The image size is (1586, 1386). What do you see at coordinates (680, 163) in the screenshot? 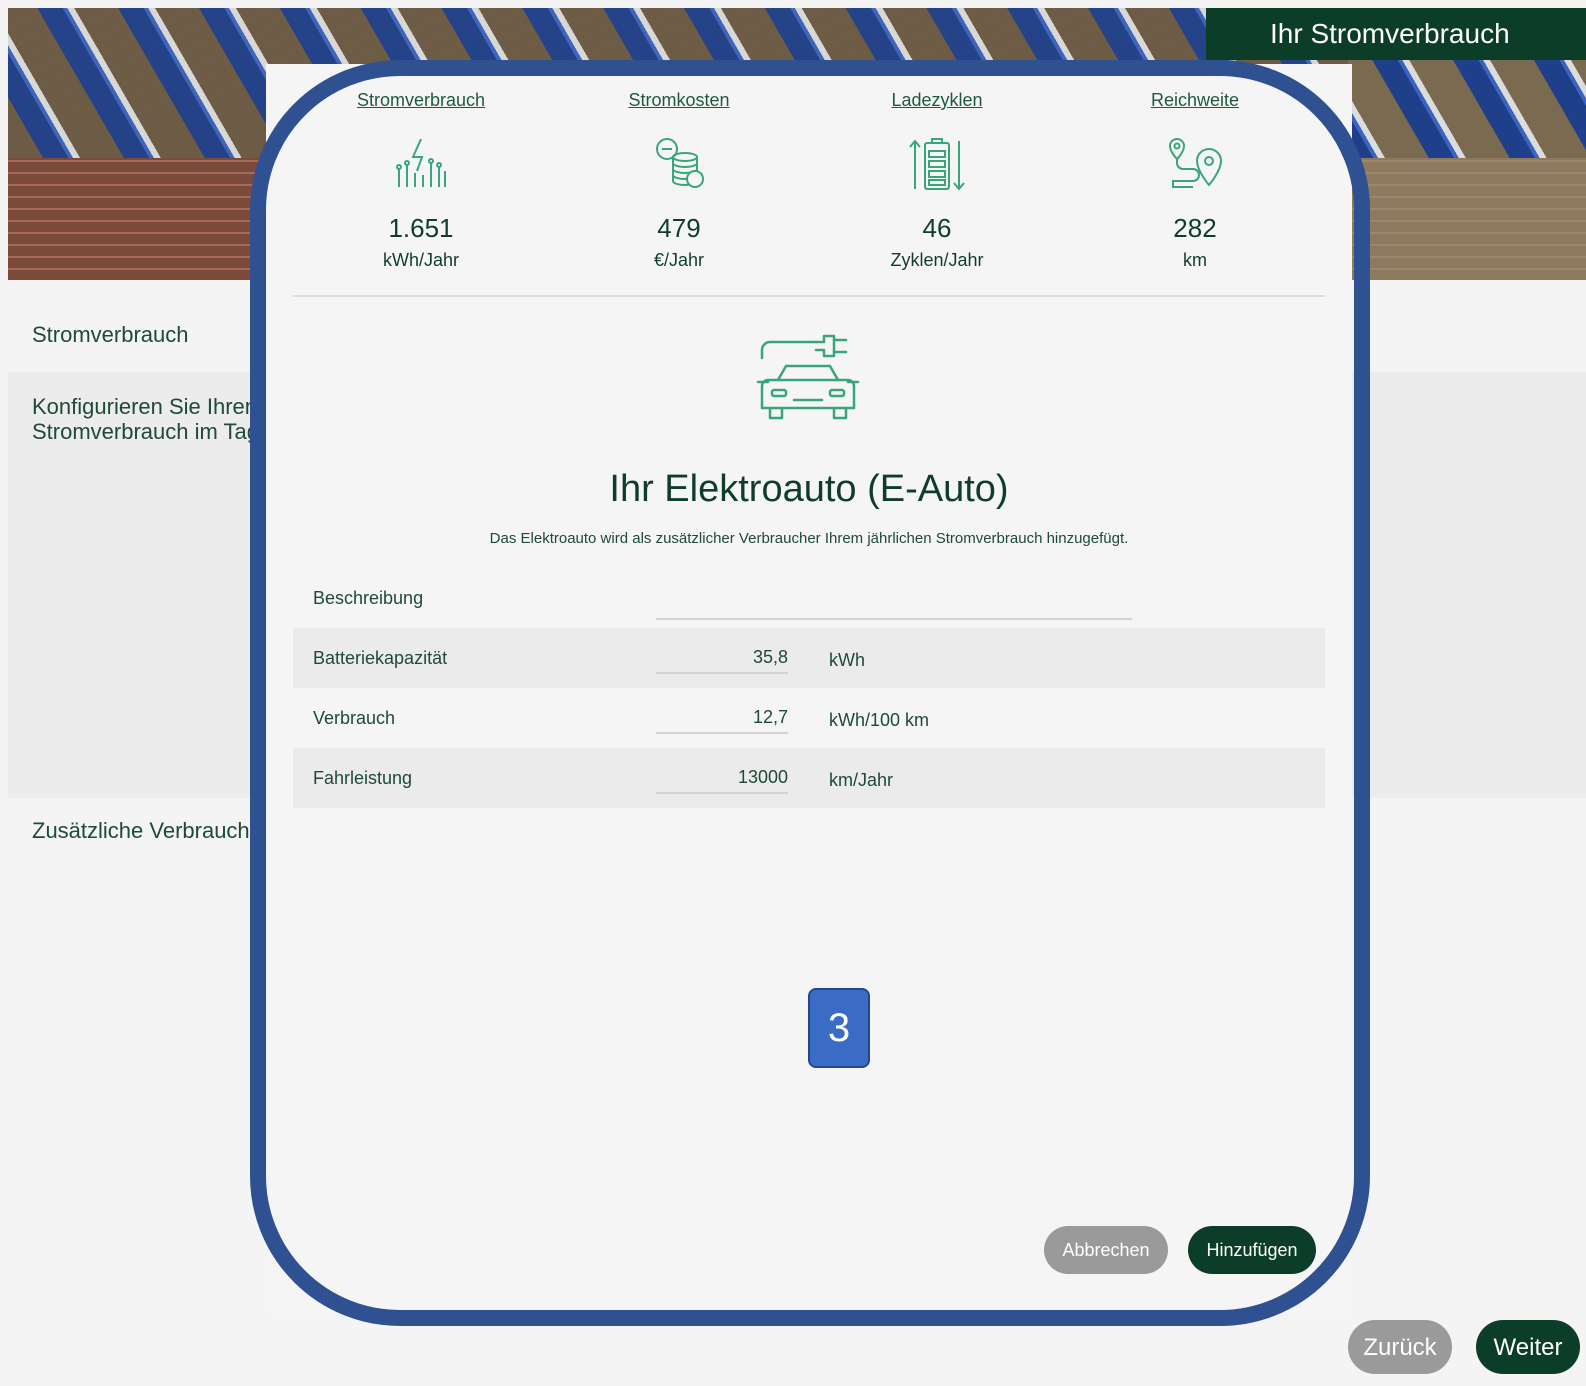
I see `coins-cost-icon` at bounding box center [680, 163].